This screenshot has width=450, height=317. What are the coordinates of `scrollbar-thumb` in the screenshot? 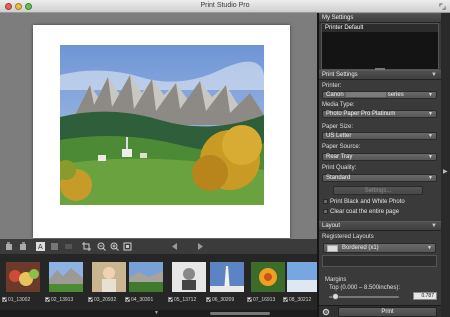 It's located at (240, 313).